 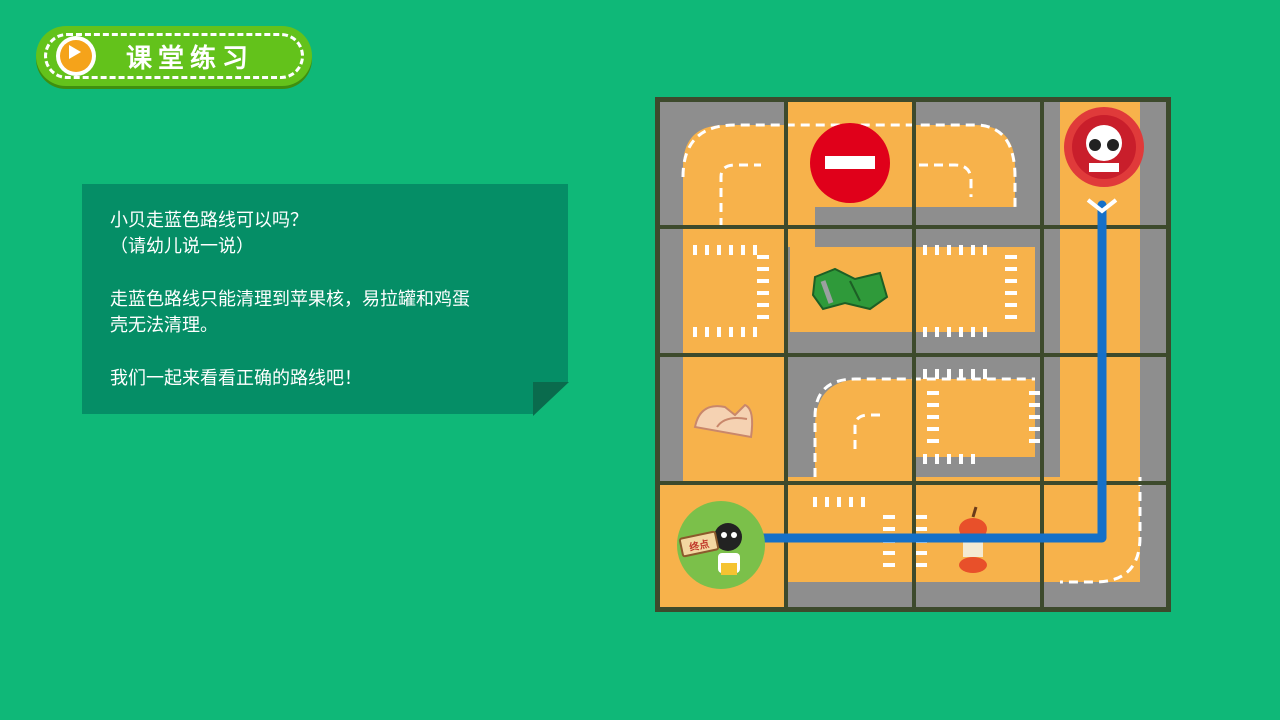 I want to click on answer-line-1: 走蓝色路线只能清理到苹果核，易拉罐和鸡蛋, so click(x=290, y=299).